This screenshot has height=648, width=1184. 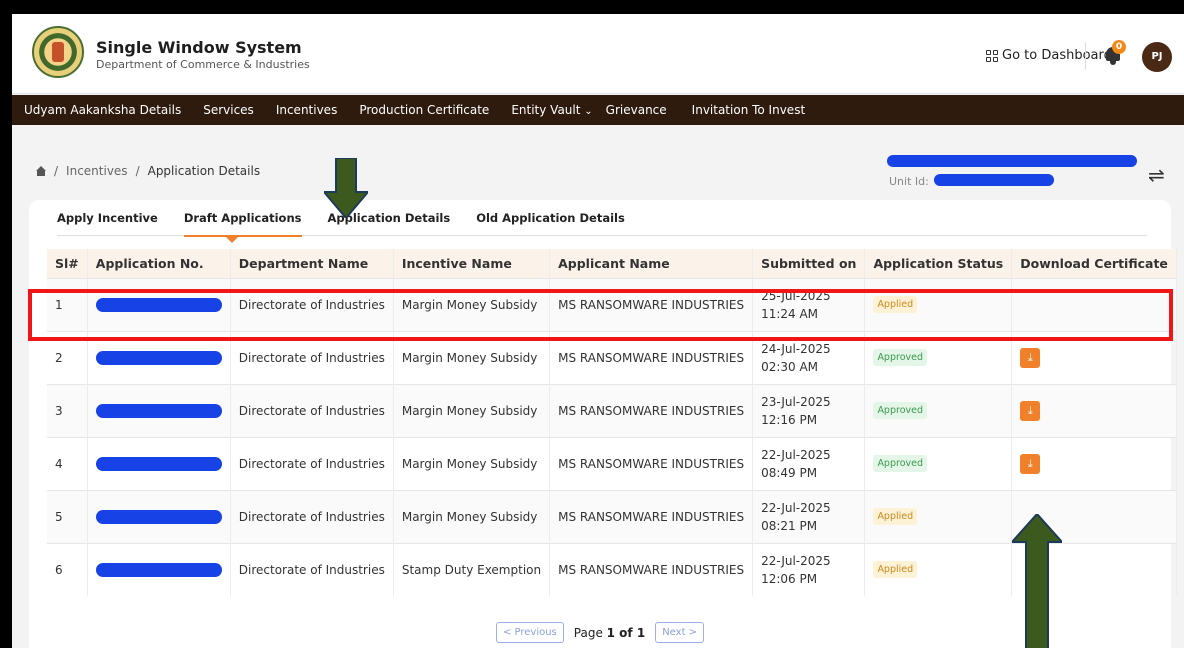 What do you see at coordinates (651, 263) in the screenshot?
I see `column-header-applicant: Applicant Name` at bounding box center [651, 263].